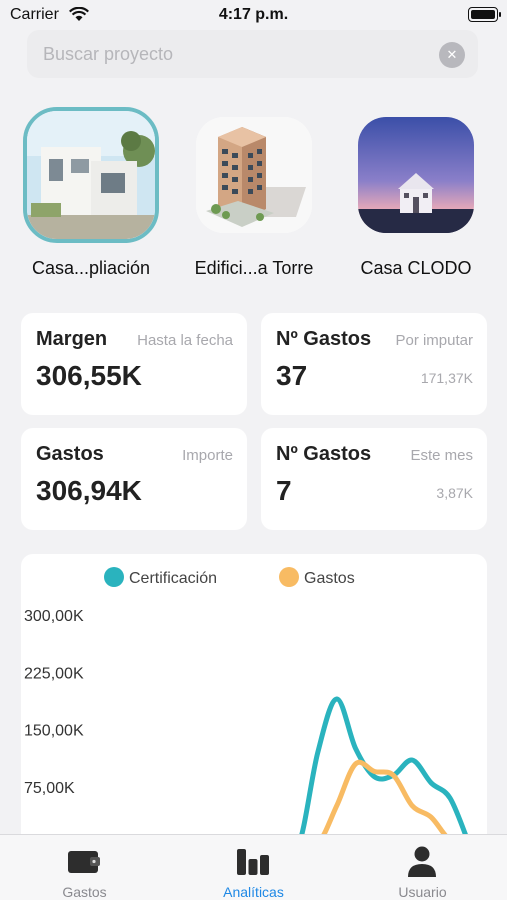 The height and width of the screenshot is (900, 507). What do you see at coordinates (49, 788) in the screenshot?
I see `y-tick-label: 75,00K` at bounding box center [49, 788].